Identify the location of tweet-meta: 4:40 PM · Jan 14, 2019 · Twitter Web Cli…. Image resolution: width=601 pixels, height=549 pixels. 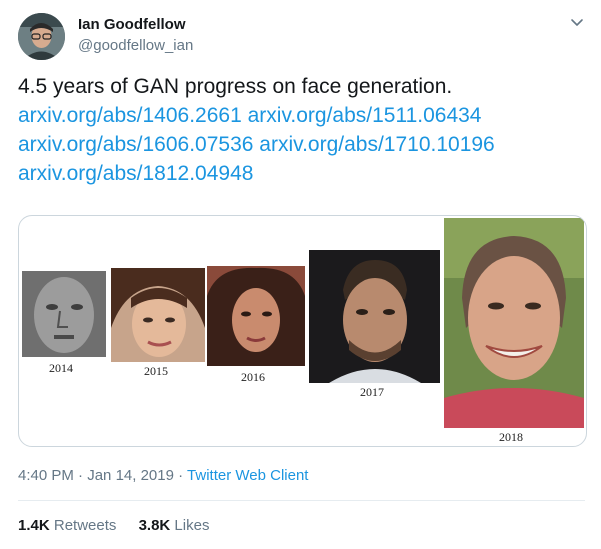
(163, 475).